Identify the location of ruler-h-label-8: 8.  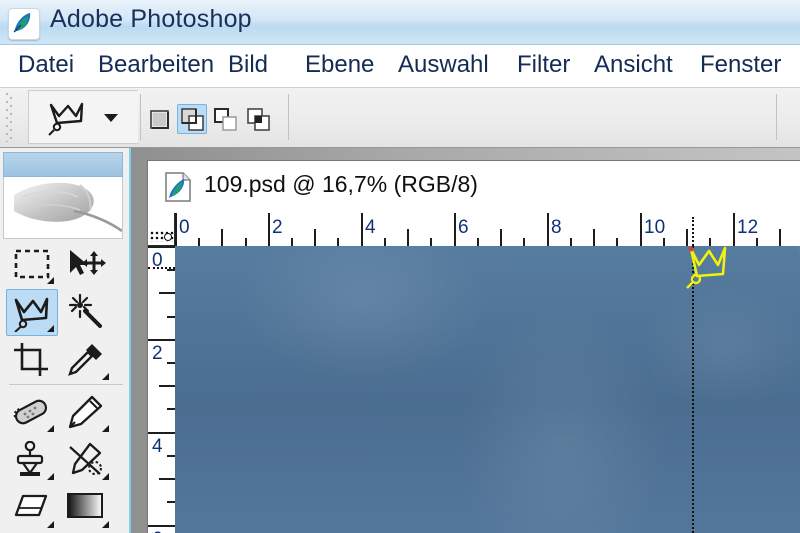
(556, 227).